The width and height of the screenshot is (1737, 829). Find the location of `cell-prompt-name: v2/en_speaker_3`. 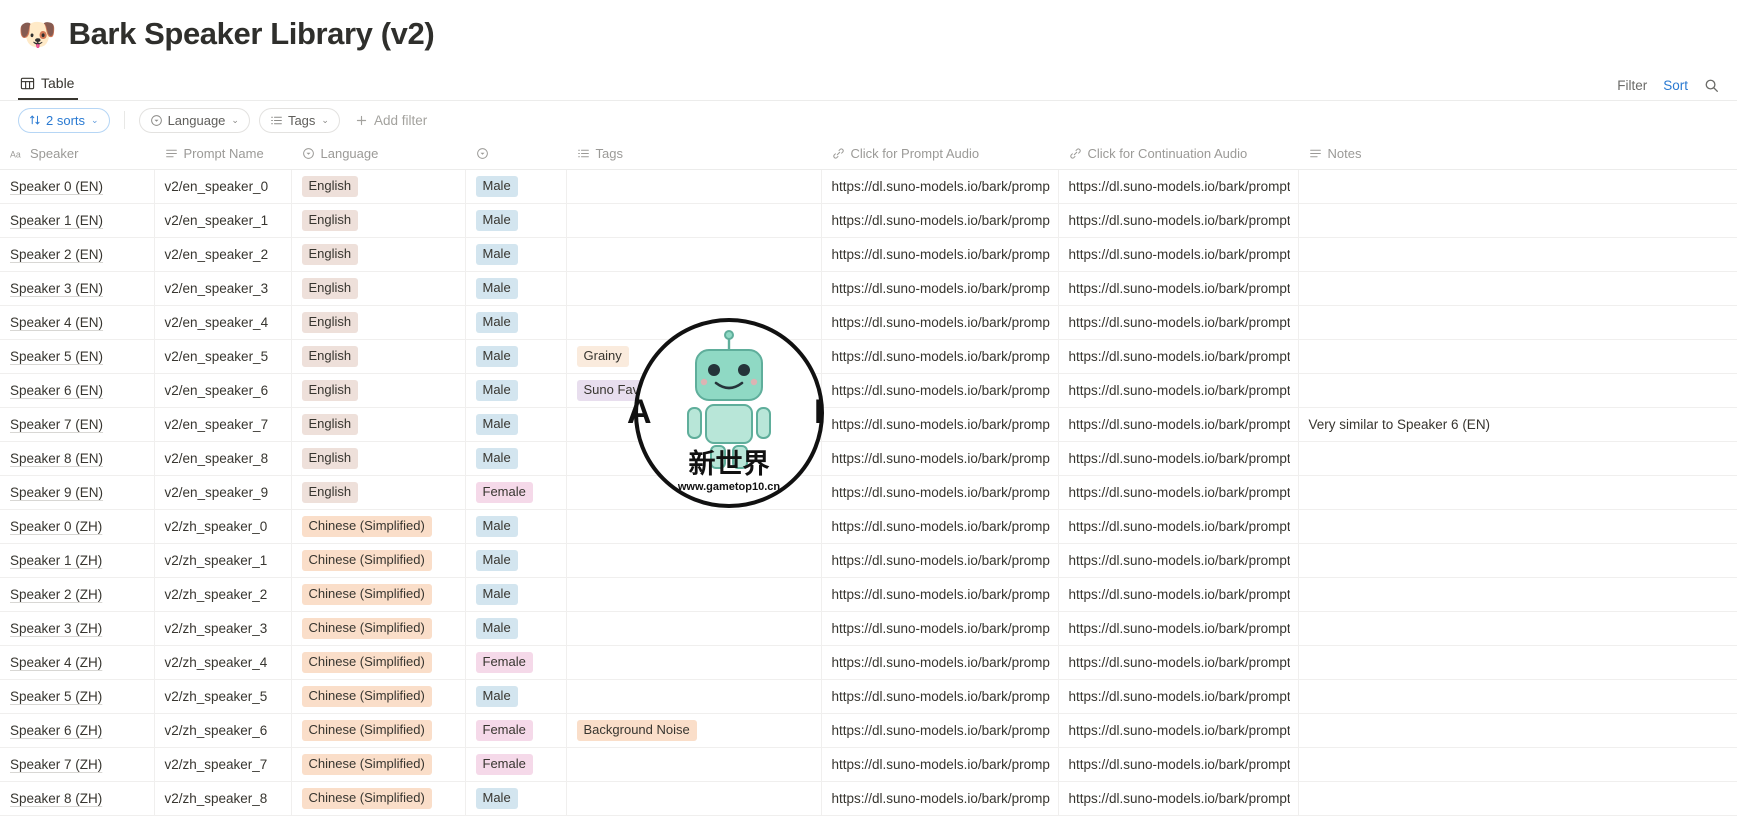

cell-prompt-name: v2/en_speaker_3 is located at coordinates (223, 288).